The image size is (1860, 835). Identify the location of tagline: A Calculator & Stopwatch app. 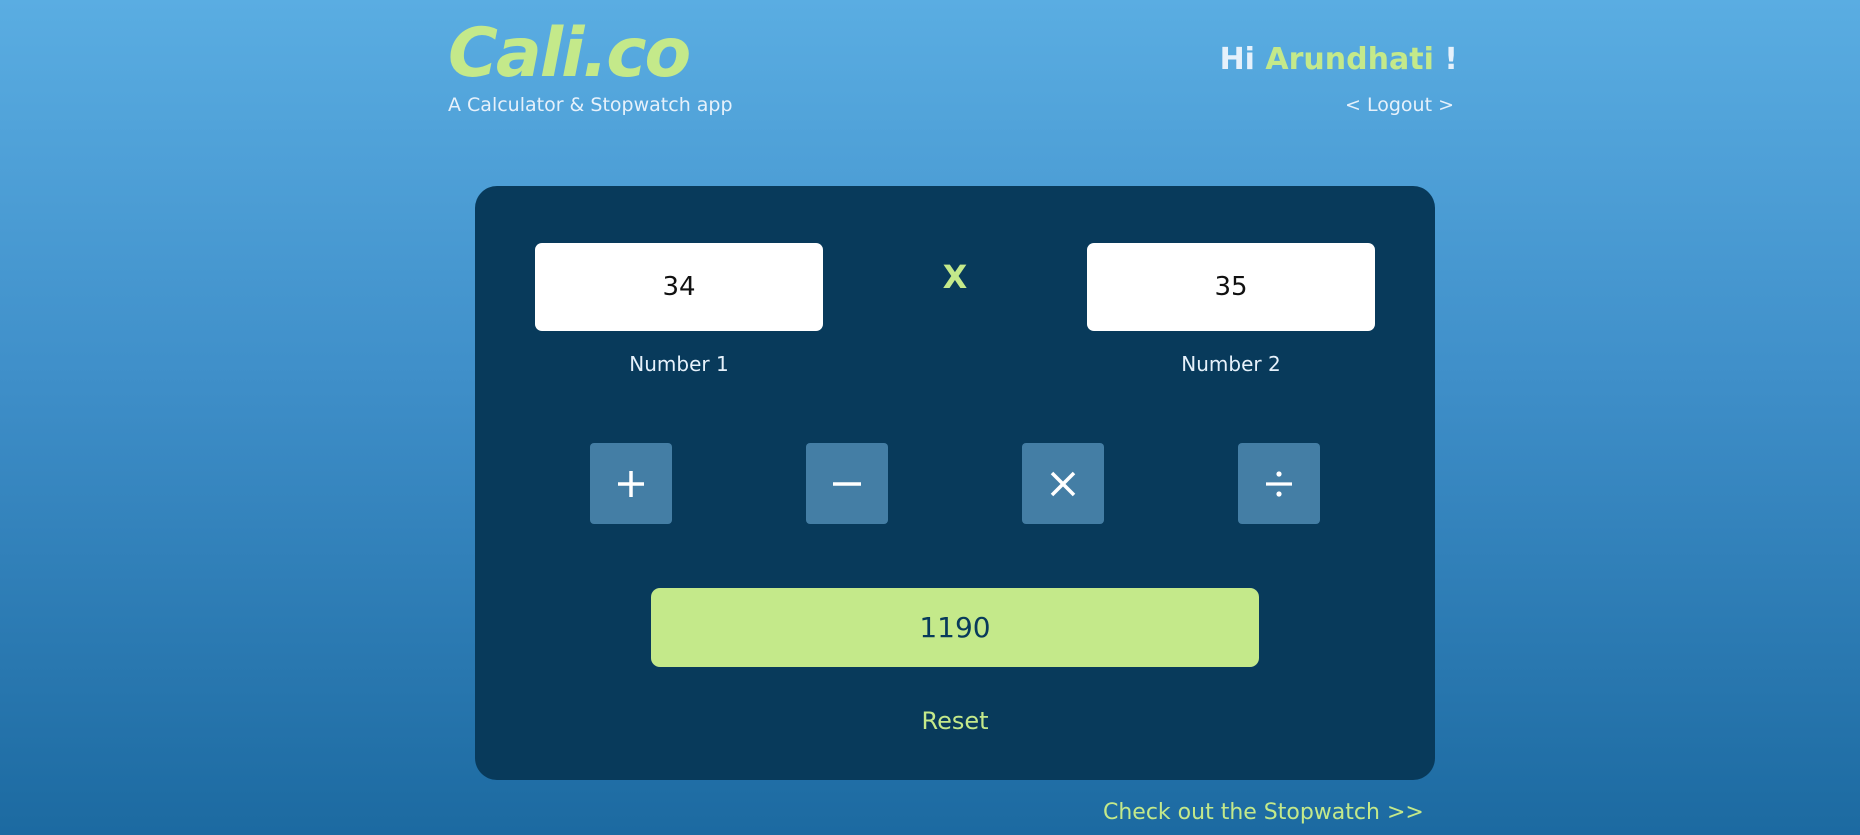
(590, 105).